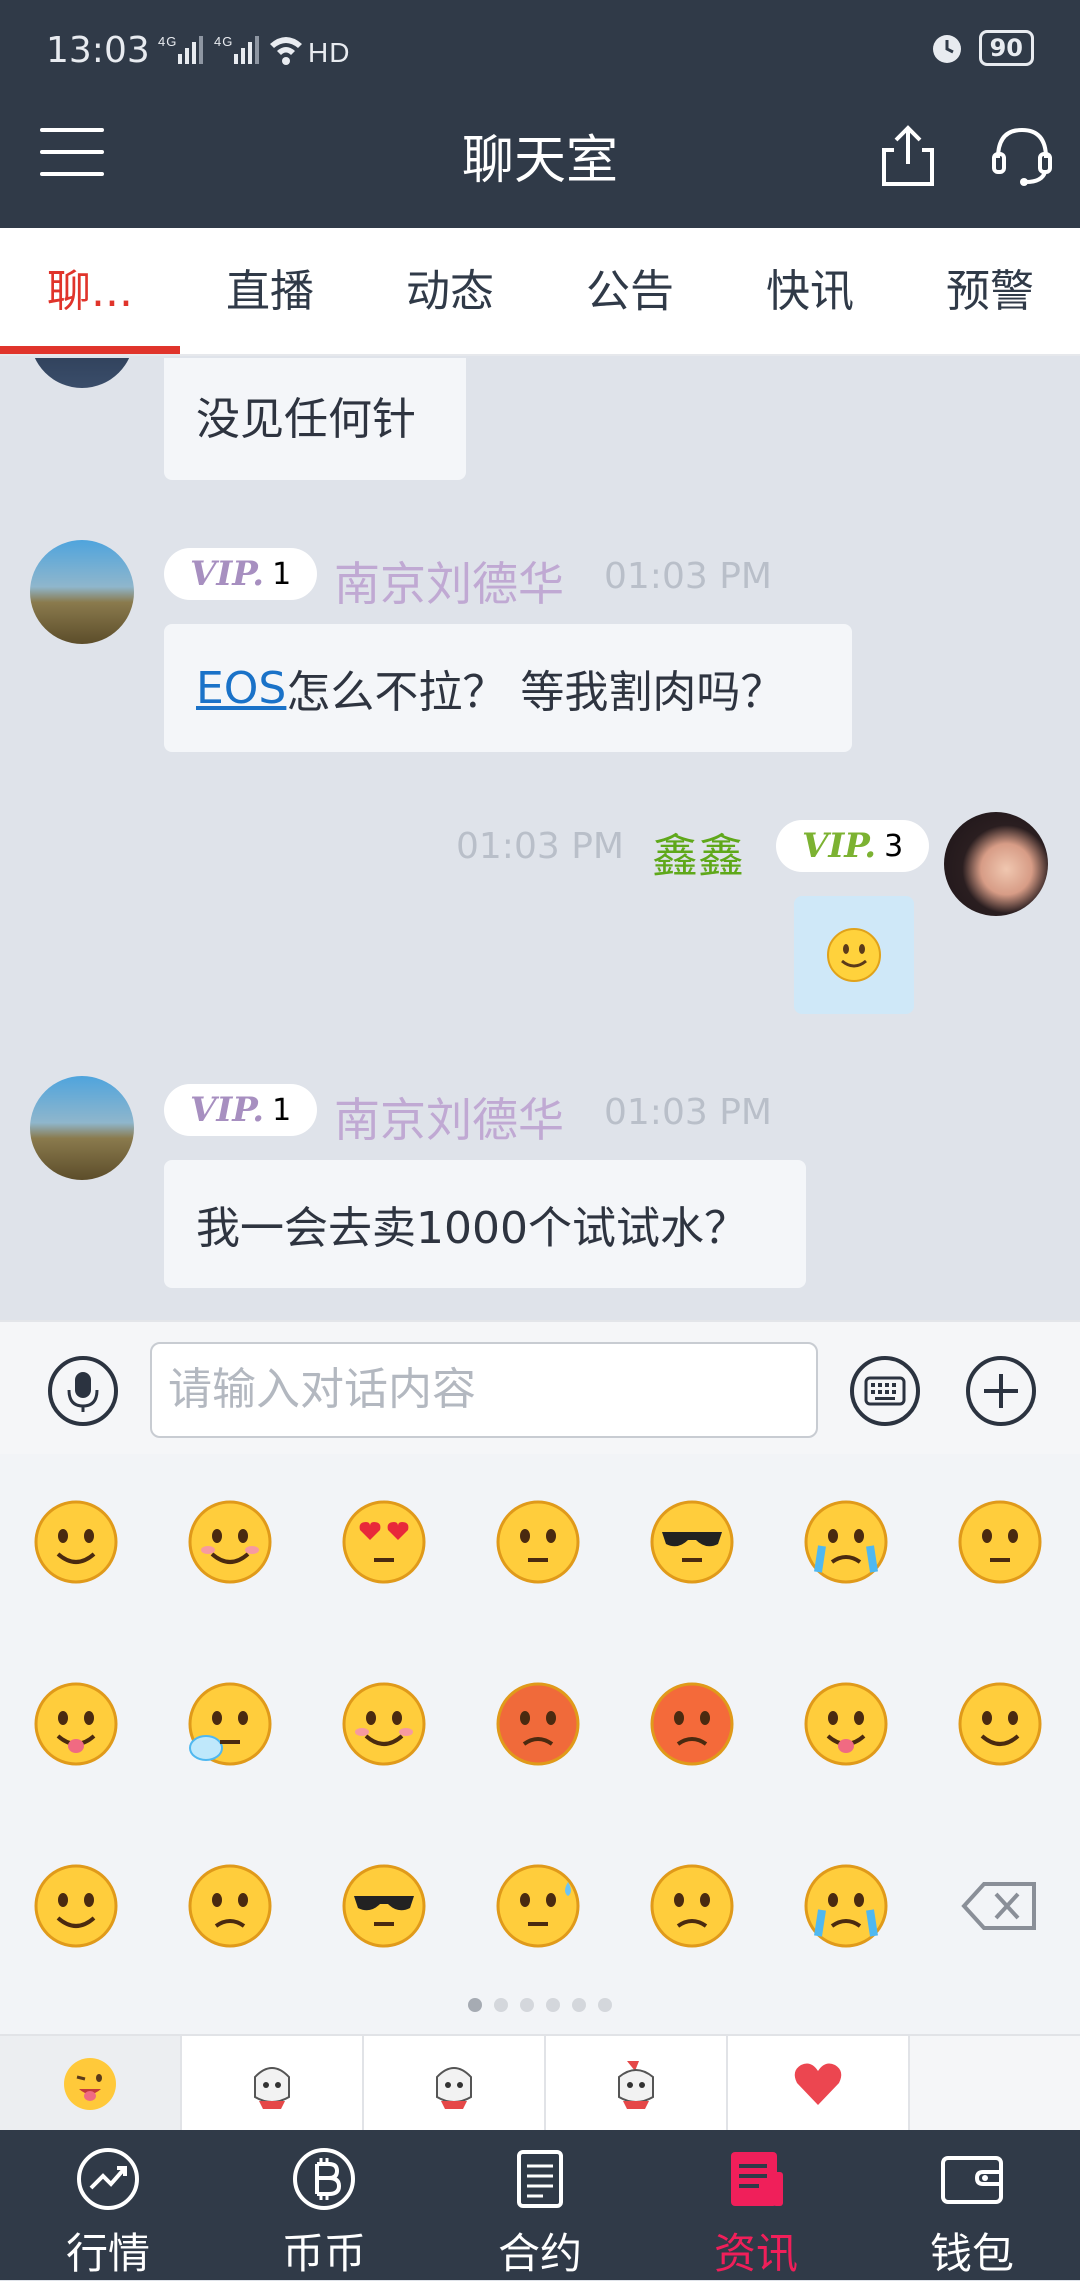 The width and height of the screenshot is (1080, 2281). I want to click on nav-label: 合约, so click(539, 2253).